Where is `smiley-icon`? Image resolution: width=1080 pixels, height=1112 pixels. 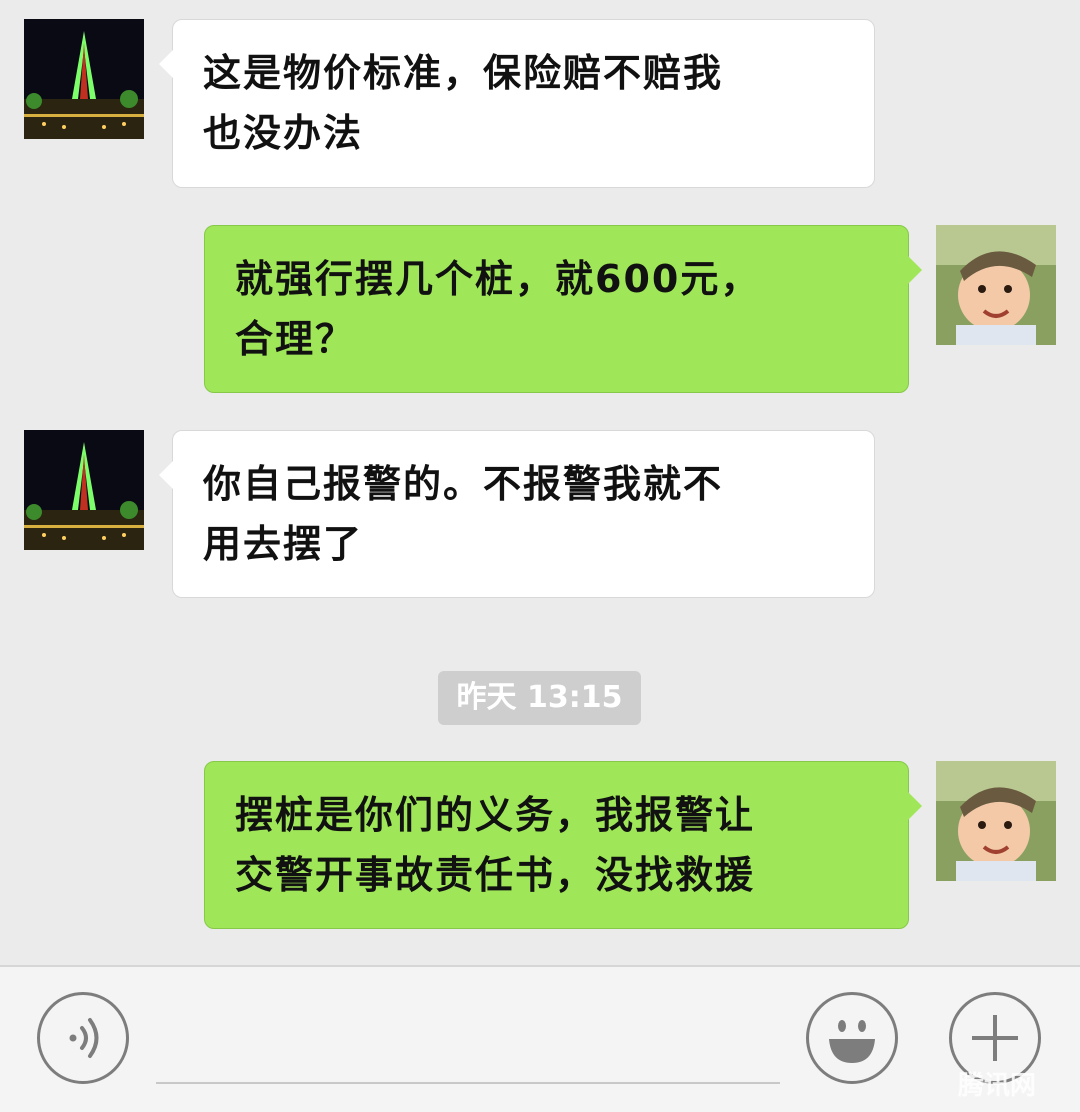
smiley-icon is located at coordinates (852, 1041).